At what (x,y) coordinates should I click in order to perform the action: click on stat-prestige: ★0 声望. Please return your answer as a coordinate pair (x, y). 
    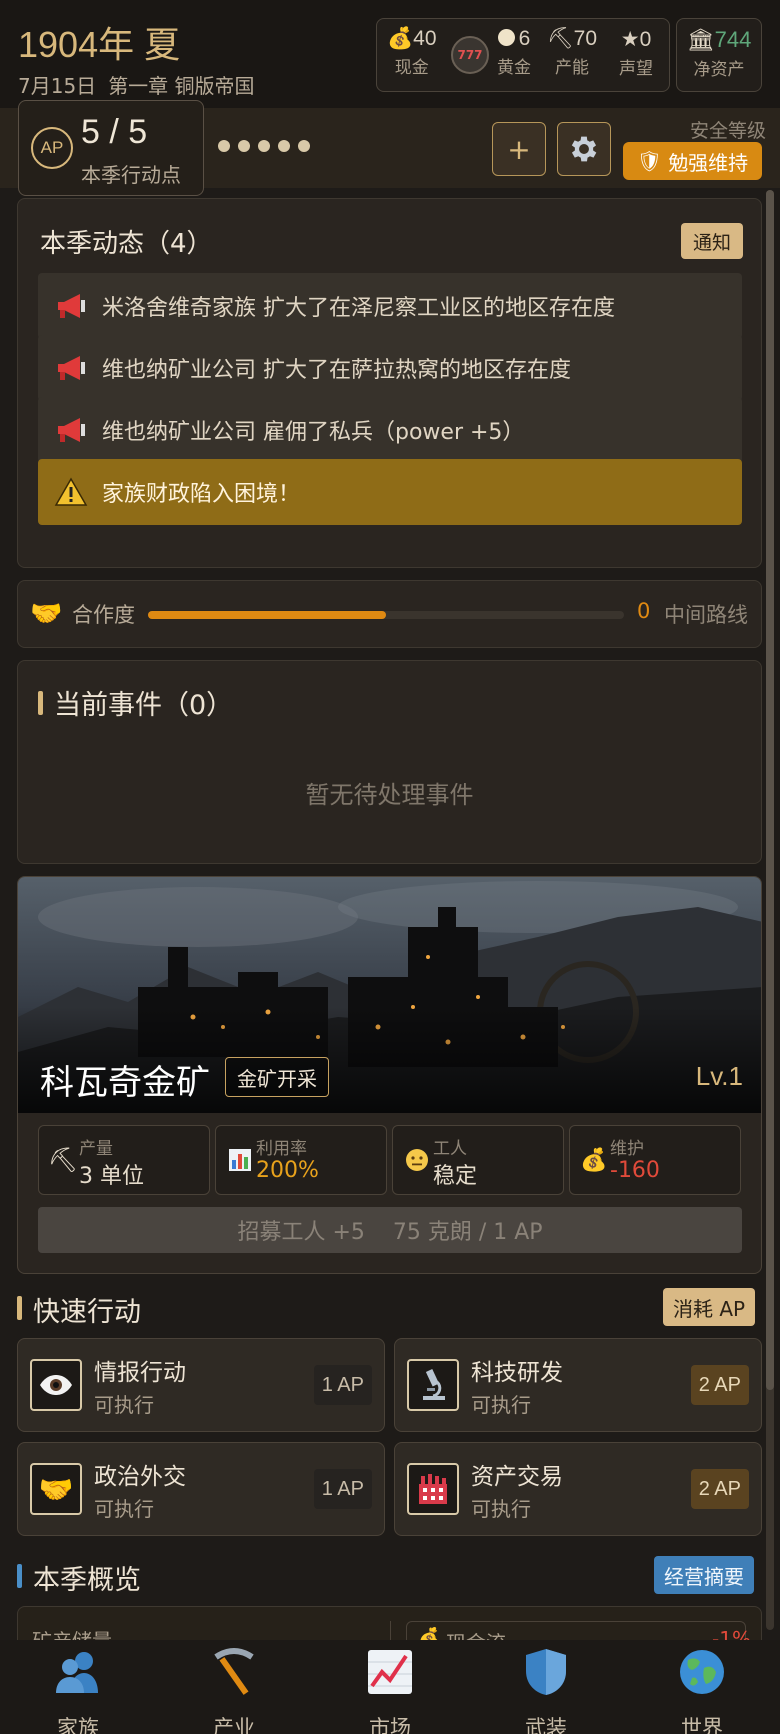
    Looking at the image, I should click on (636, 53).